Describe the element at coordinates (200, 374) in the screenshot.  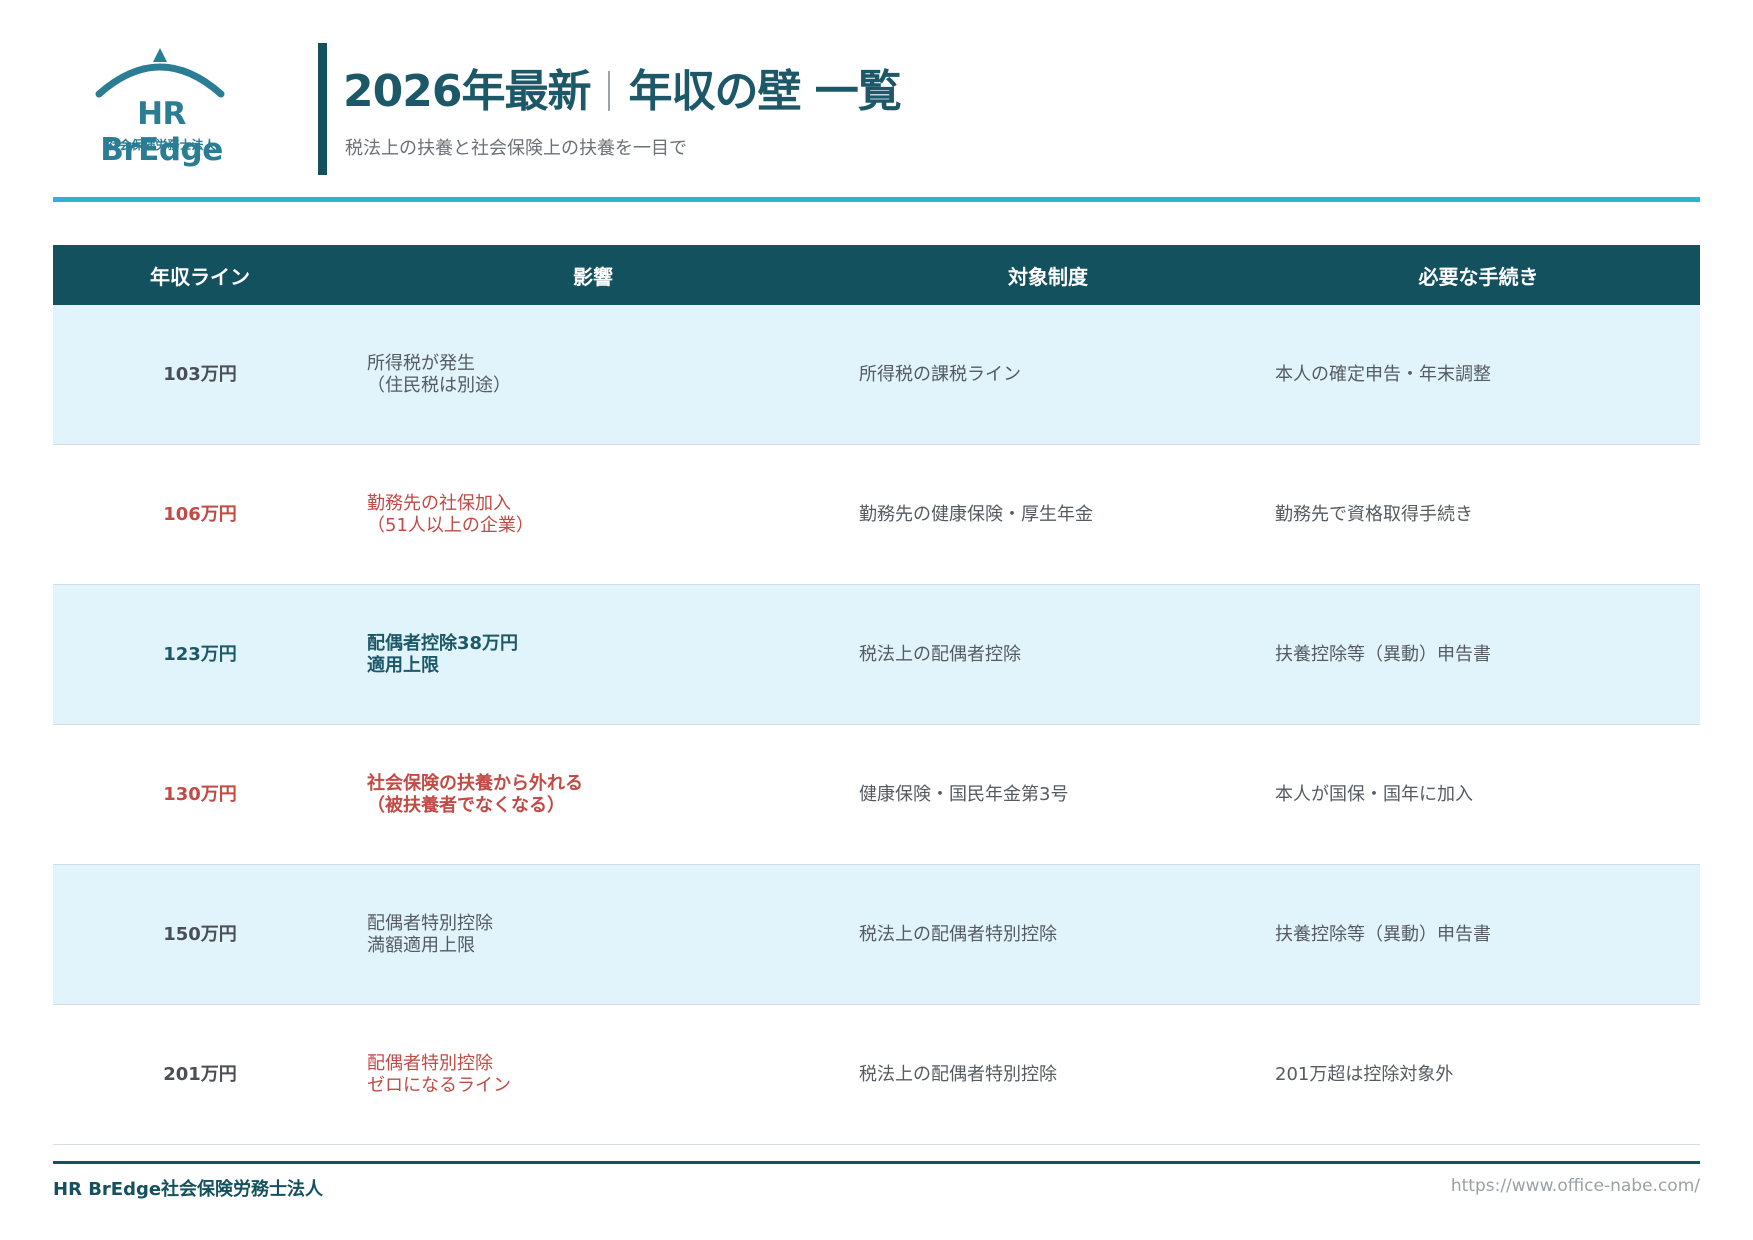
I see `cell-income-line: 103万円` at that location.